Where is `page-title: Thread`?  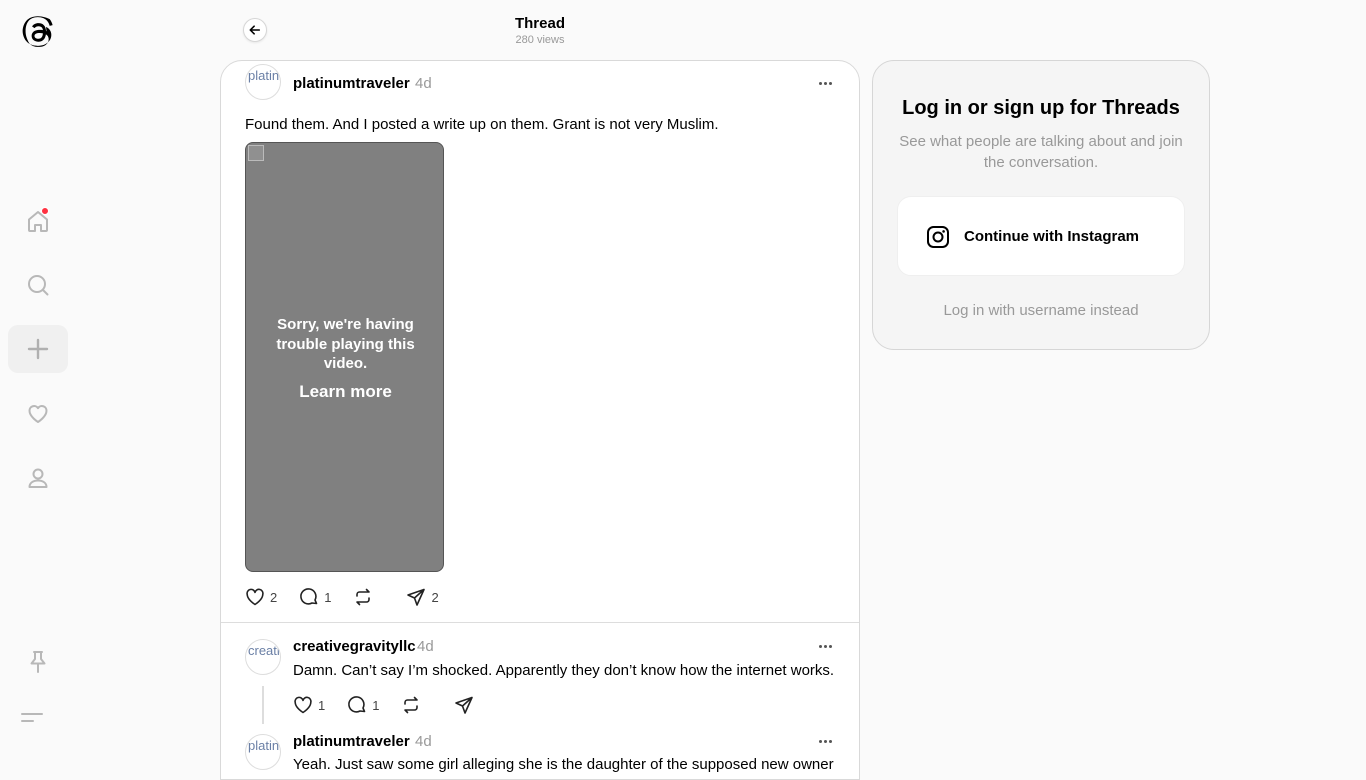
page-title: Thread is located at coordinates (539, 23).